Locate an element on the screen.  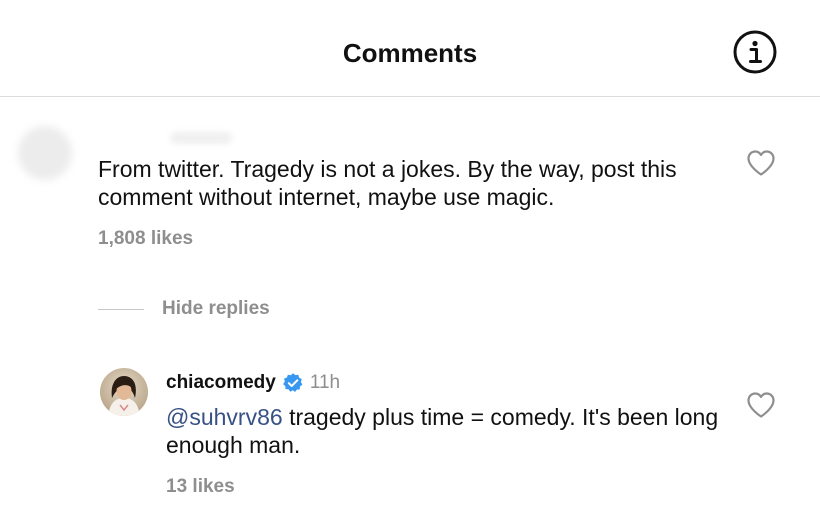
verified-badge-icon is located at coordinates (293, 383).